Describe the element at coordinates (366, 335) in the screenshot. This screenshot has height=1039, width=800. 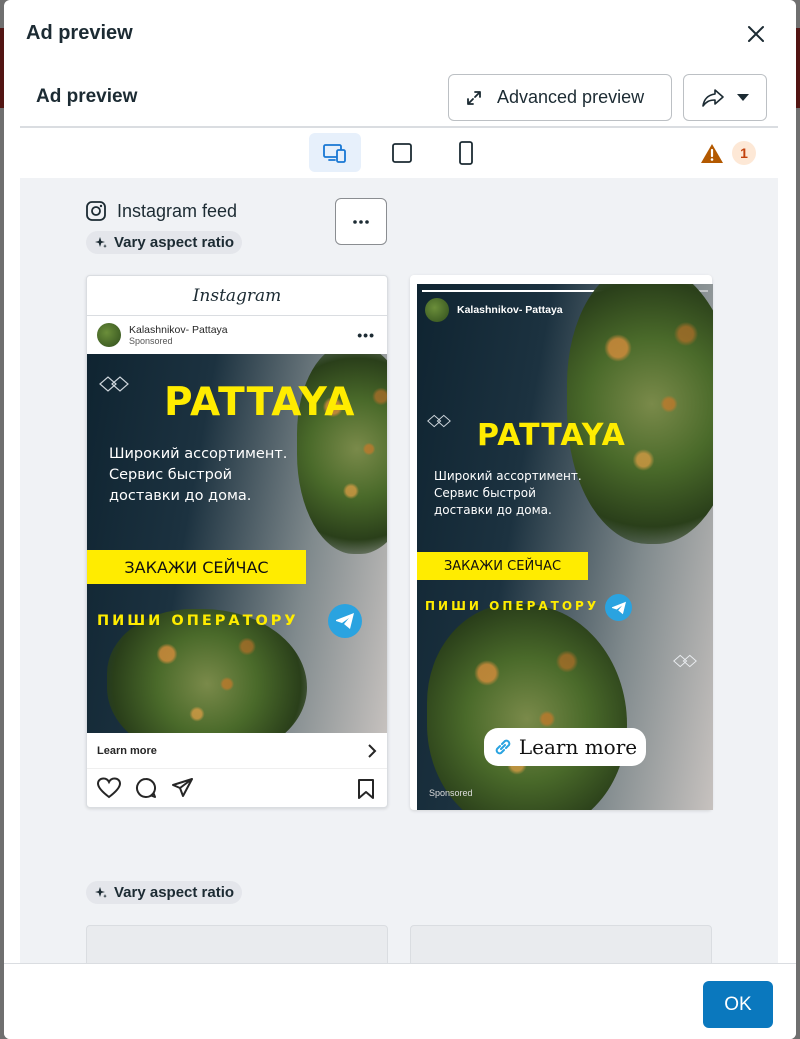
I see `post-menu-icon: •••` at that location.